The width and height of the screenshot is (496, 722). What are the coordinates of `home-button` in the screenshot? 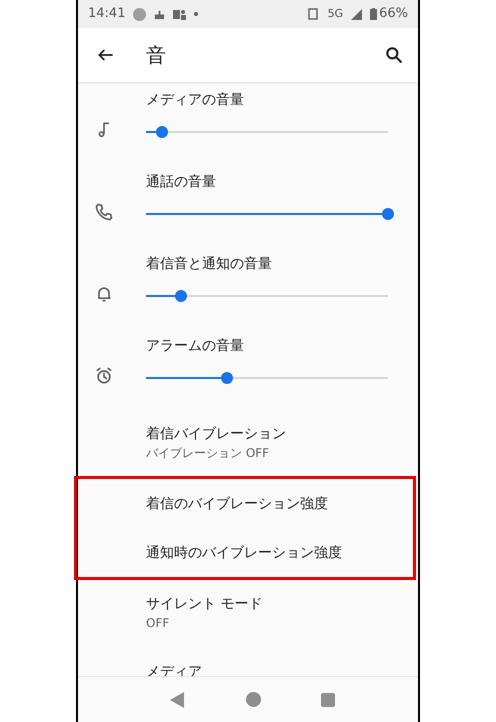 It's located at (253, 699).